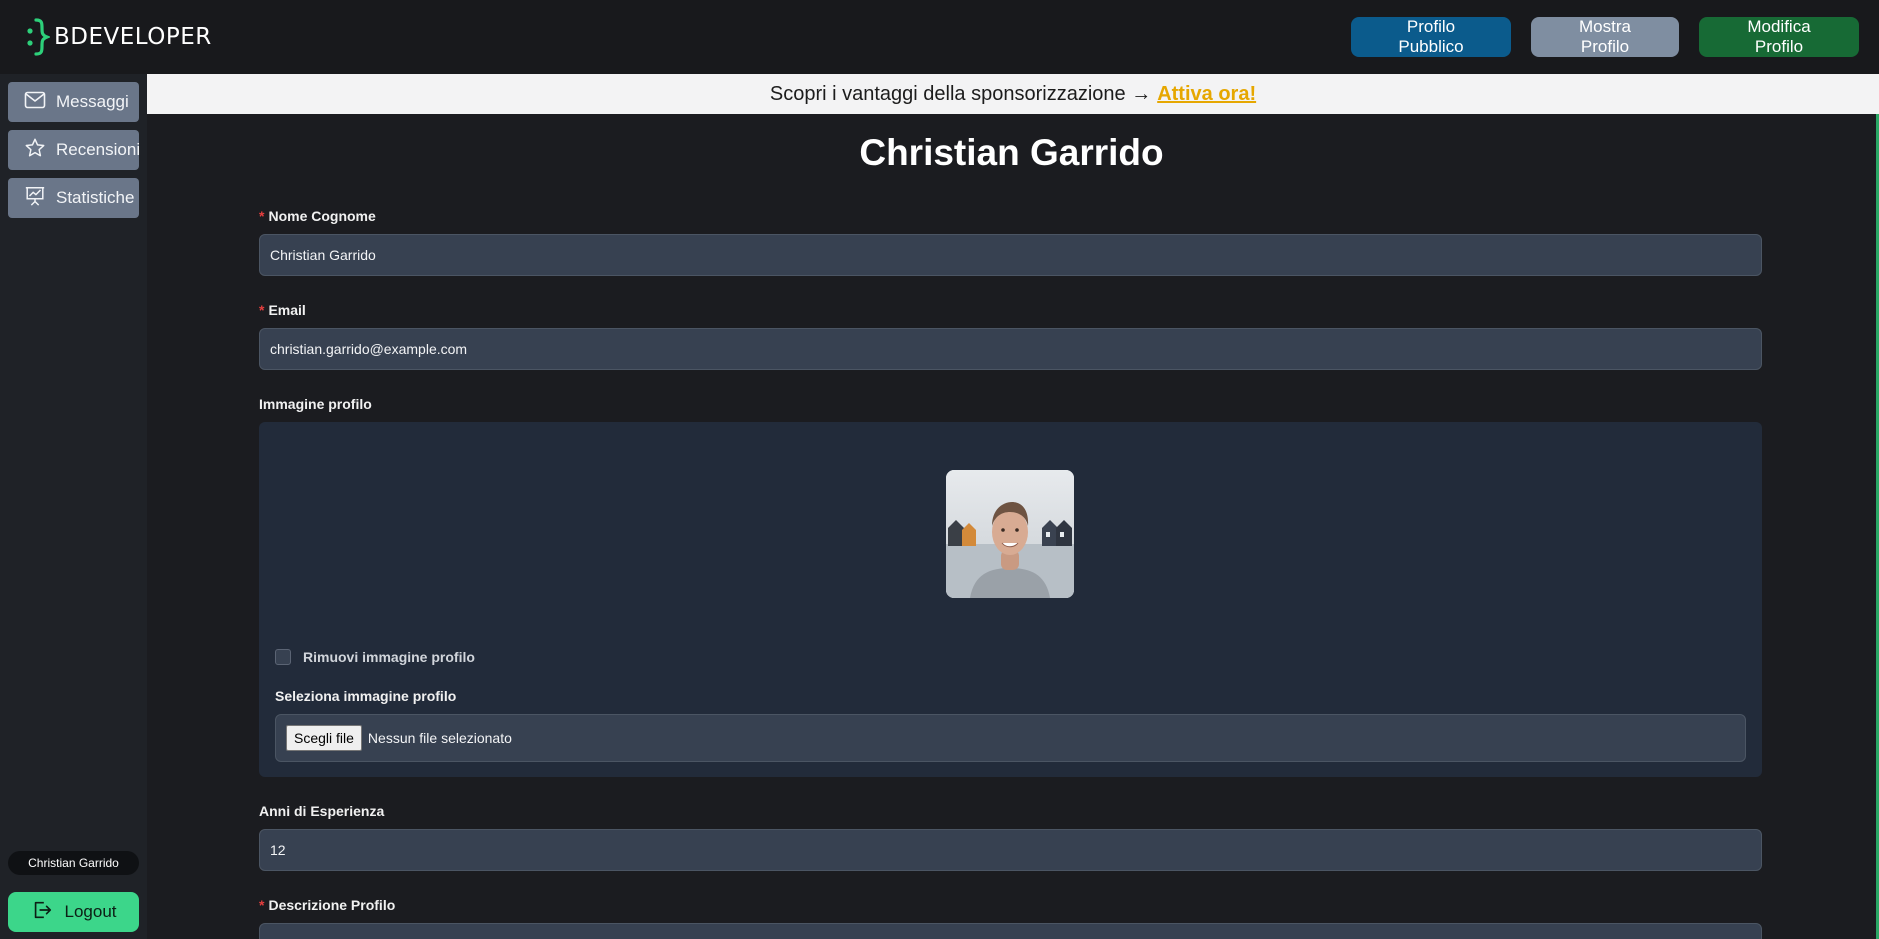  What do you see at coordinates (35, 150) in the screenshot?
I see `star-icon` at bounding box center [35, 150].